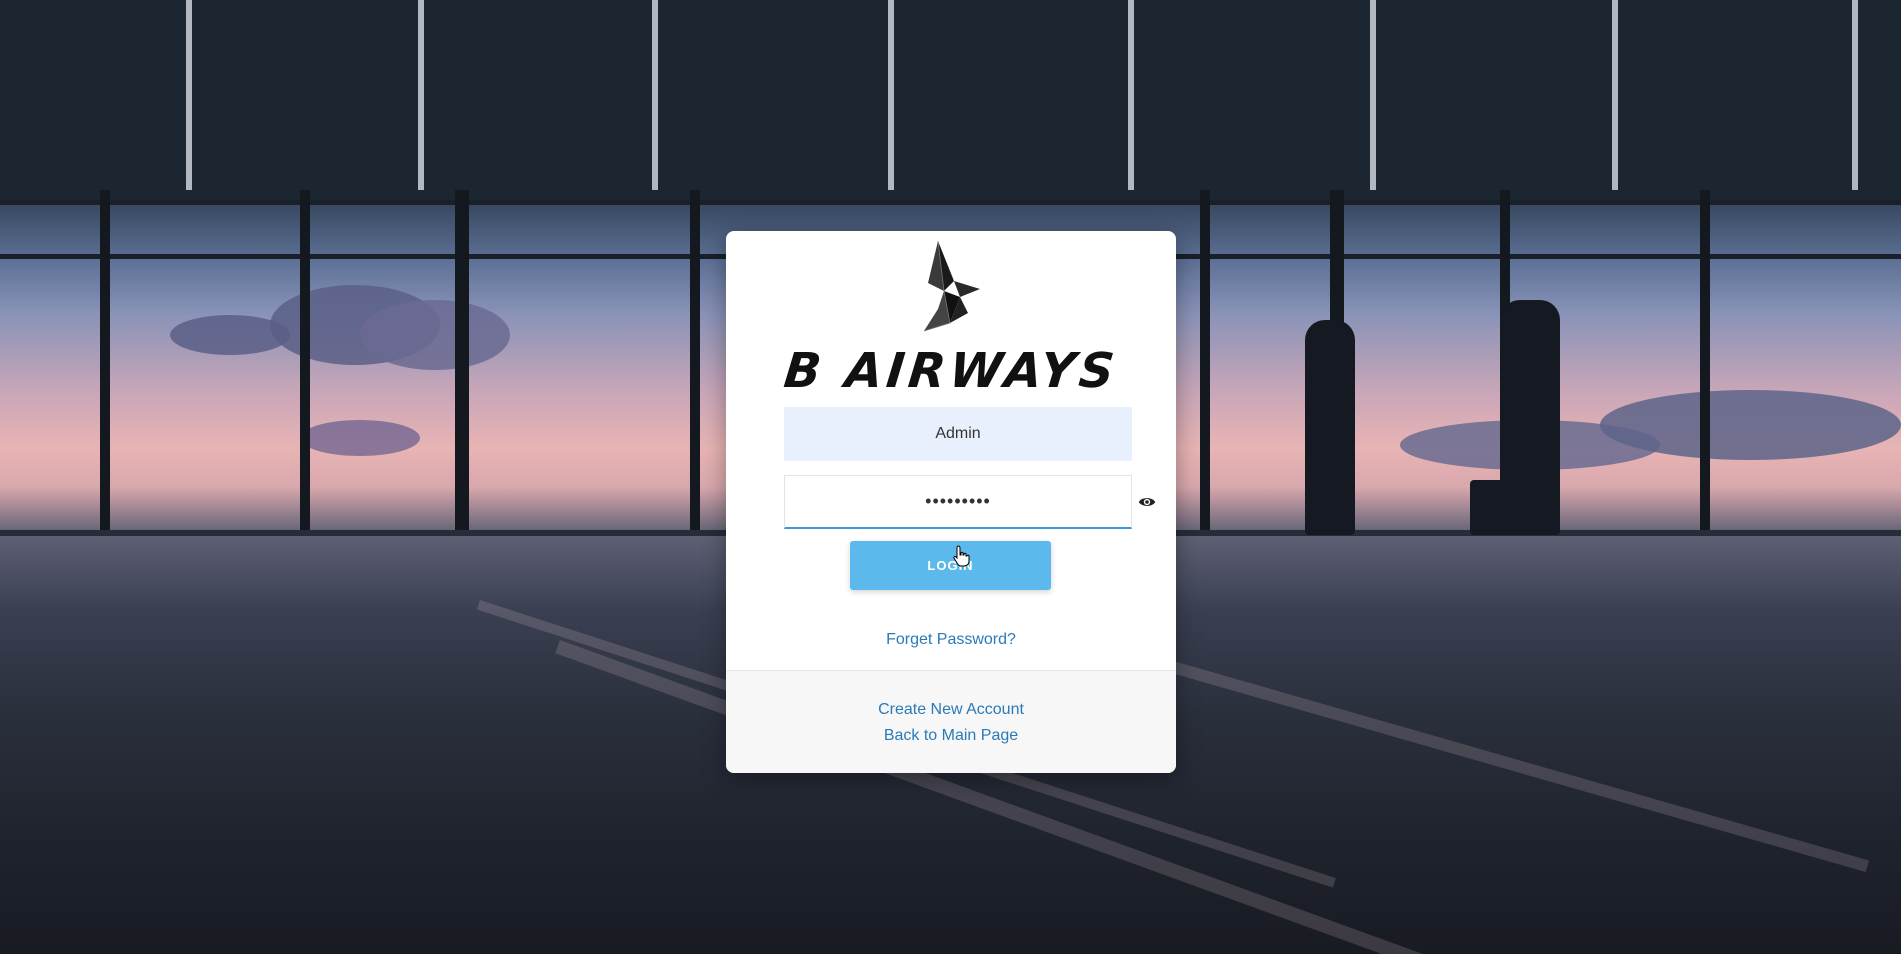 The width and height of the screenshot is (1901, 954). What do you see at coordinates (961, 556) in the screenshot?
I see `hand-cursor-icon` at bounding box center [961, 556].